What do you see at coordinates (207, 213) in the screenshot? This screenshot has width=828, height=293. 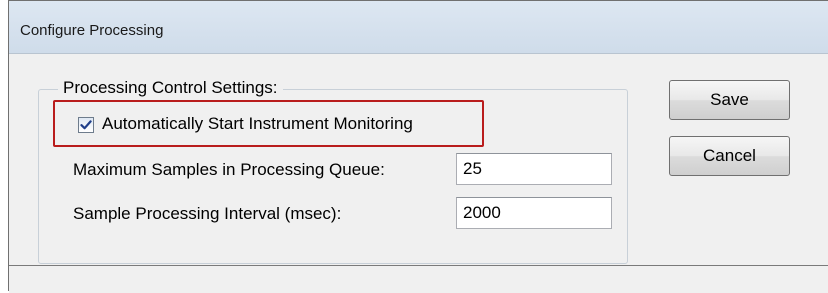 I see `processing-interval-label: Sample Processing Interval (msec):` at bounding box center [207, 213].